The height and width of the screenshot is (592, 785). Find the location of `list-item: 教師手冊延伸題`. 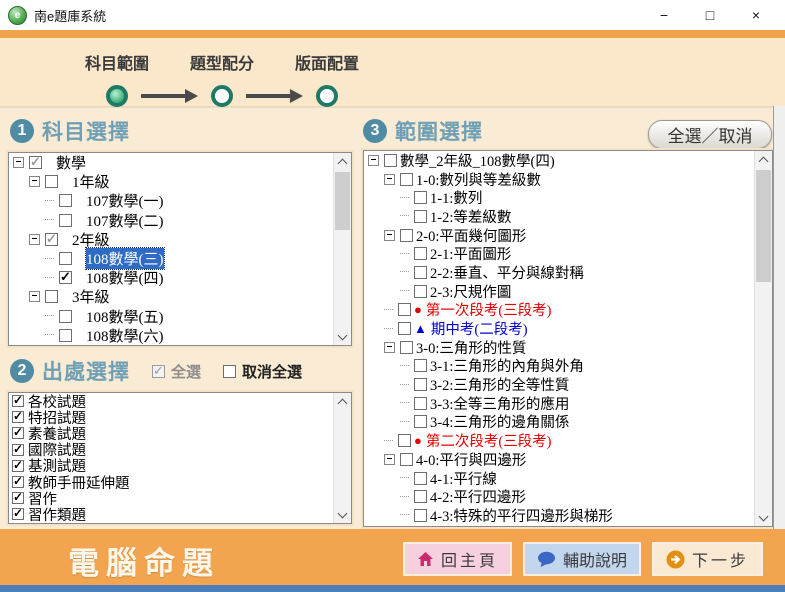

list-item: 教師手冊延伸題 is located at coordinates (171, 483).